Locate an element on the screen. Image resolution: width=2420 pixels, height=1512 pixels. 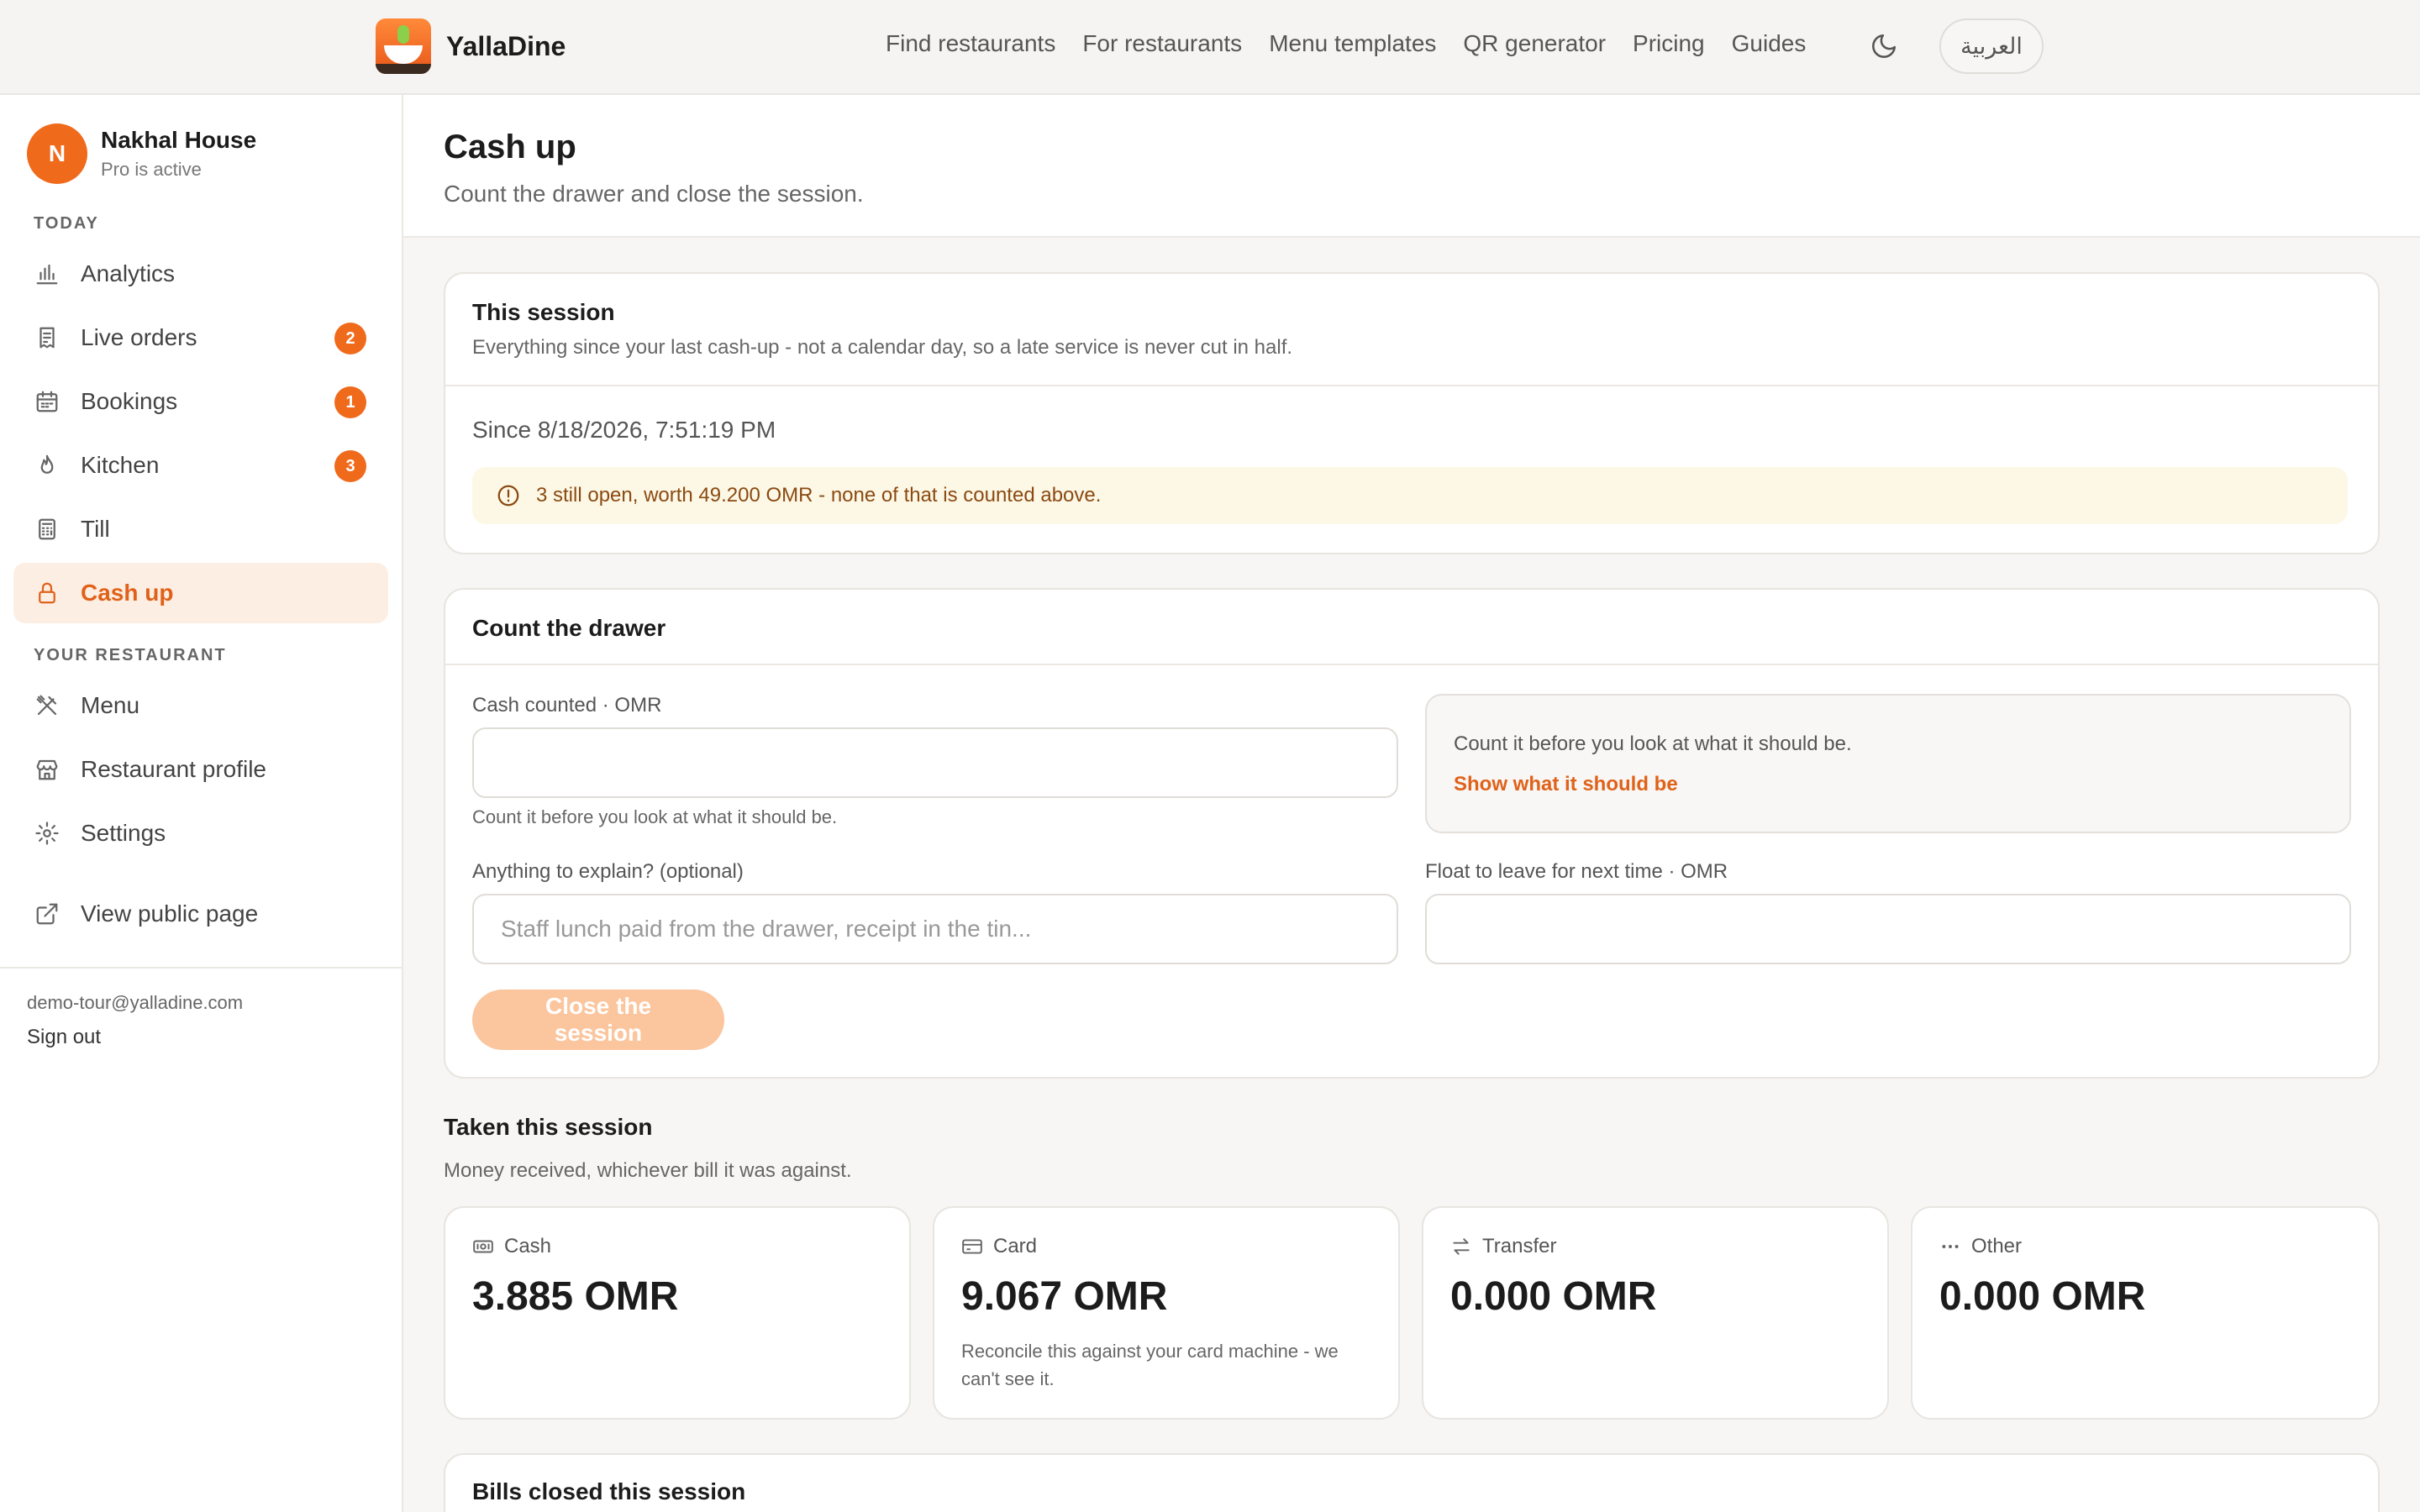
nav-find-restaurants: Find restaurants is located at coordinates (970, 43).